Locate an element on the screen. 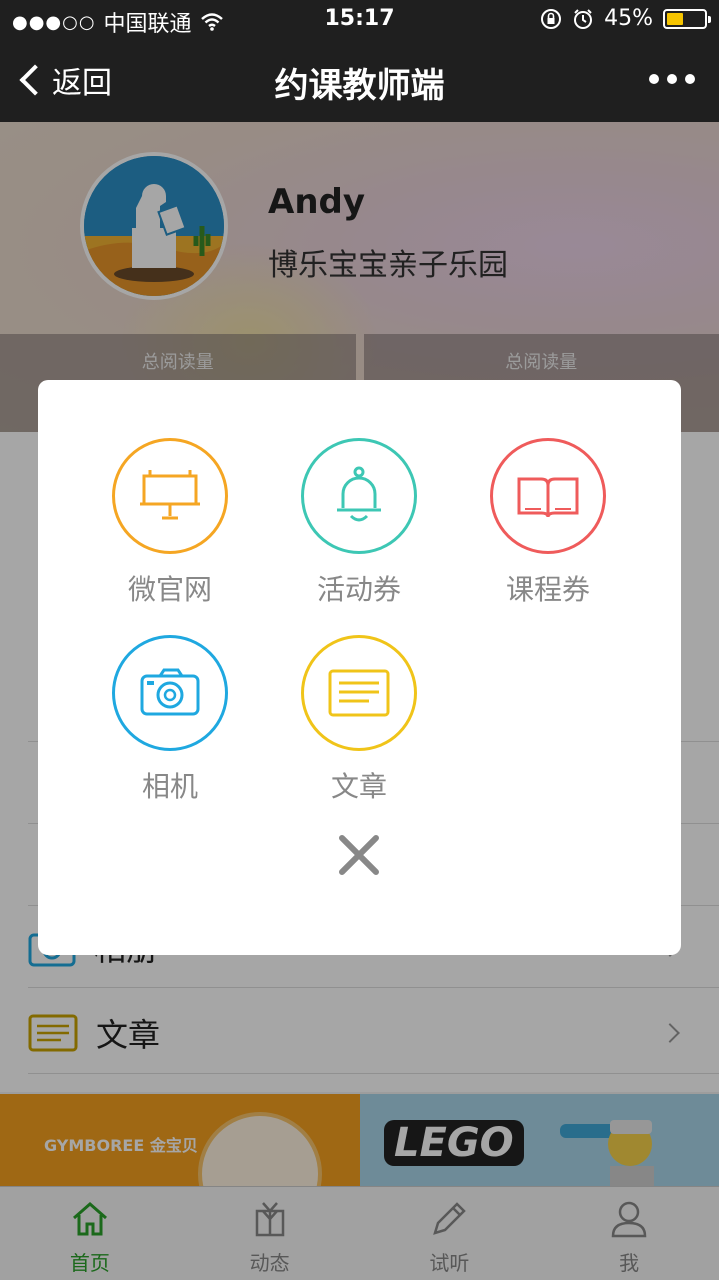 The width and height of the screenshot is (719, 1280). article-button is located at coordinates (359, 693).